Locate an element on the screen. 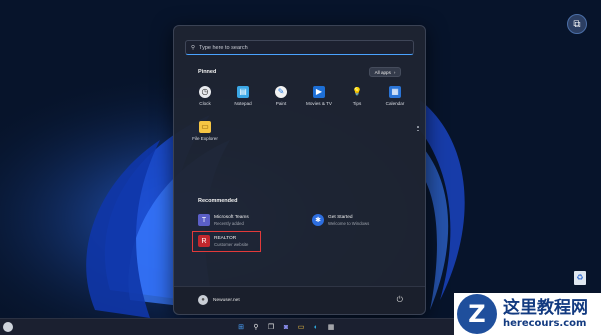 The width and height of the screenshot is (601, 335). search-input: ⚲ Type here to search is located at coordinates (299, 47).